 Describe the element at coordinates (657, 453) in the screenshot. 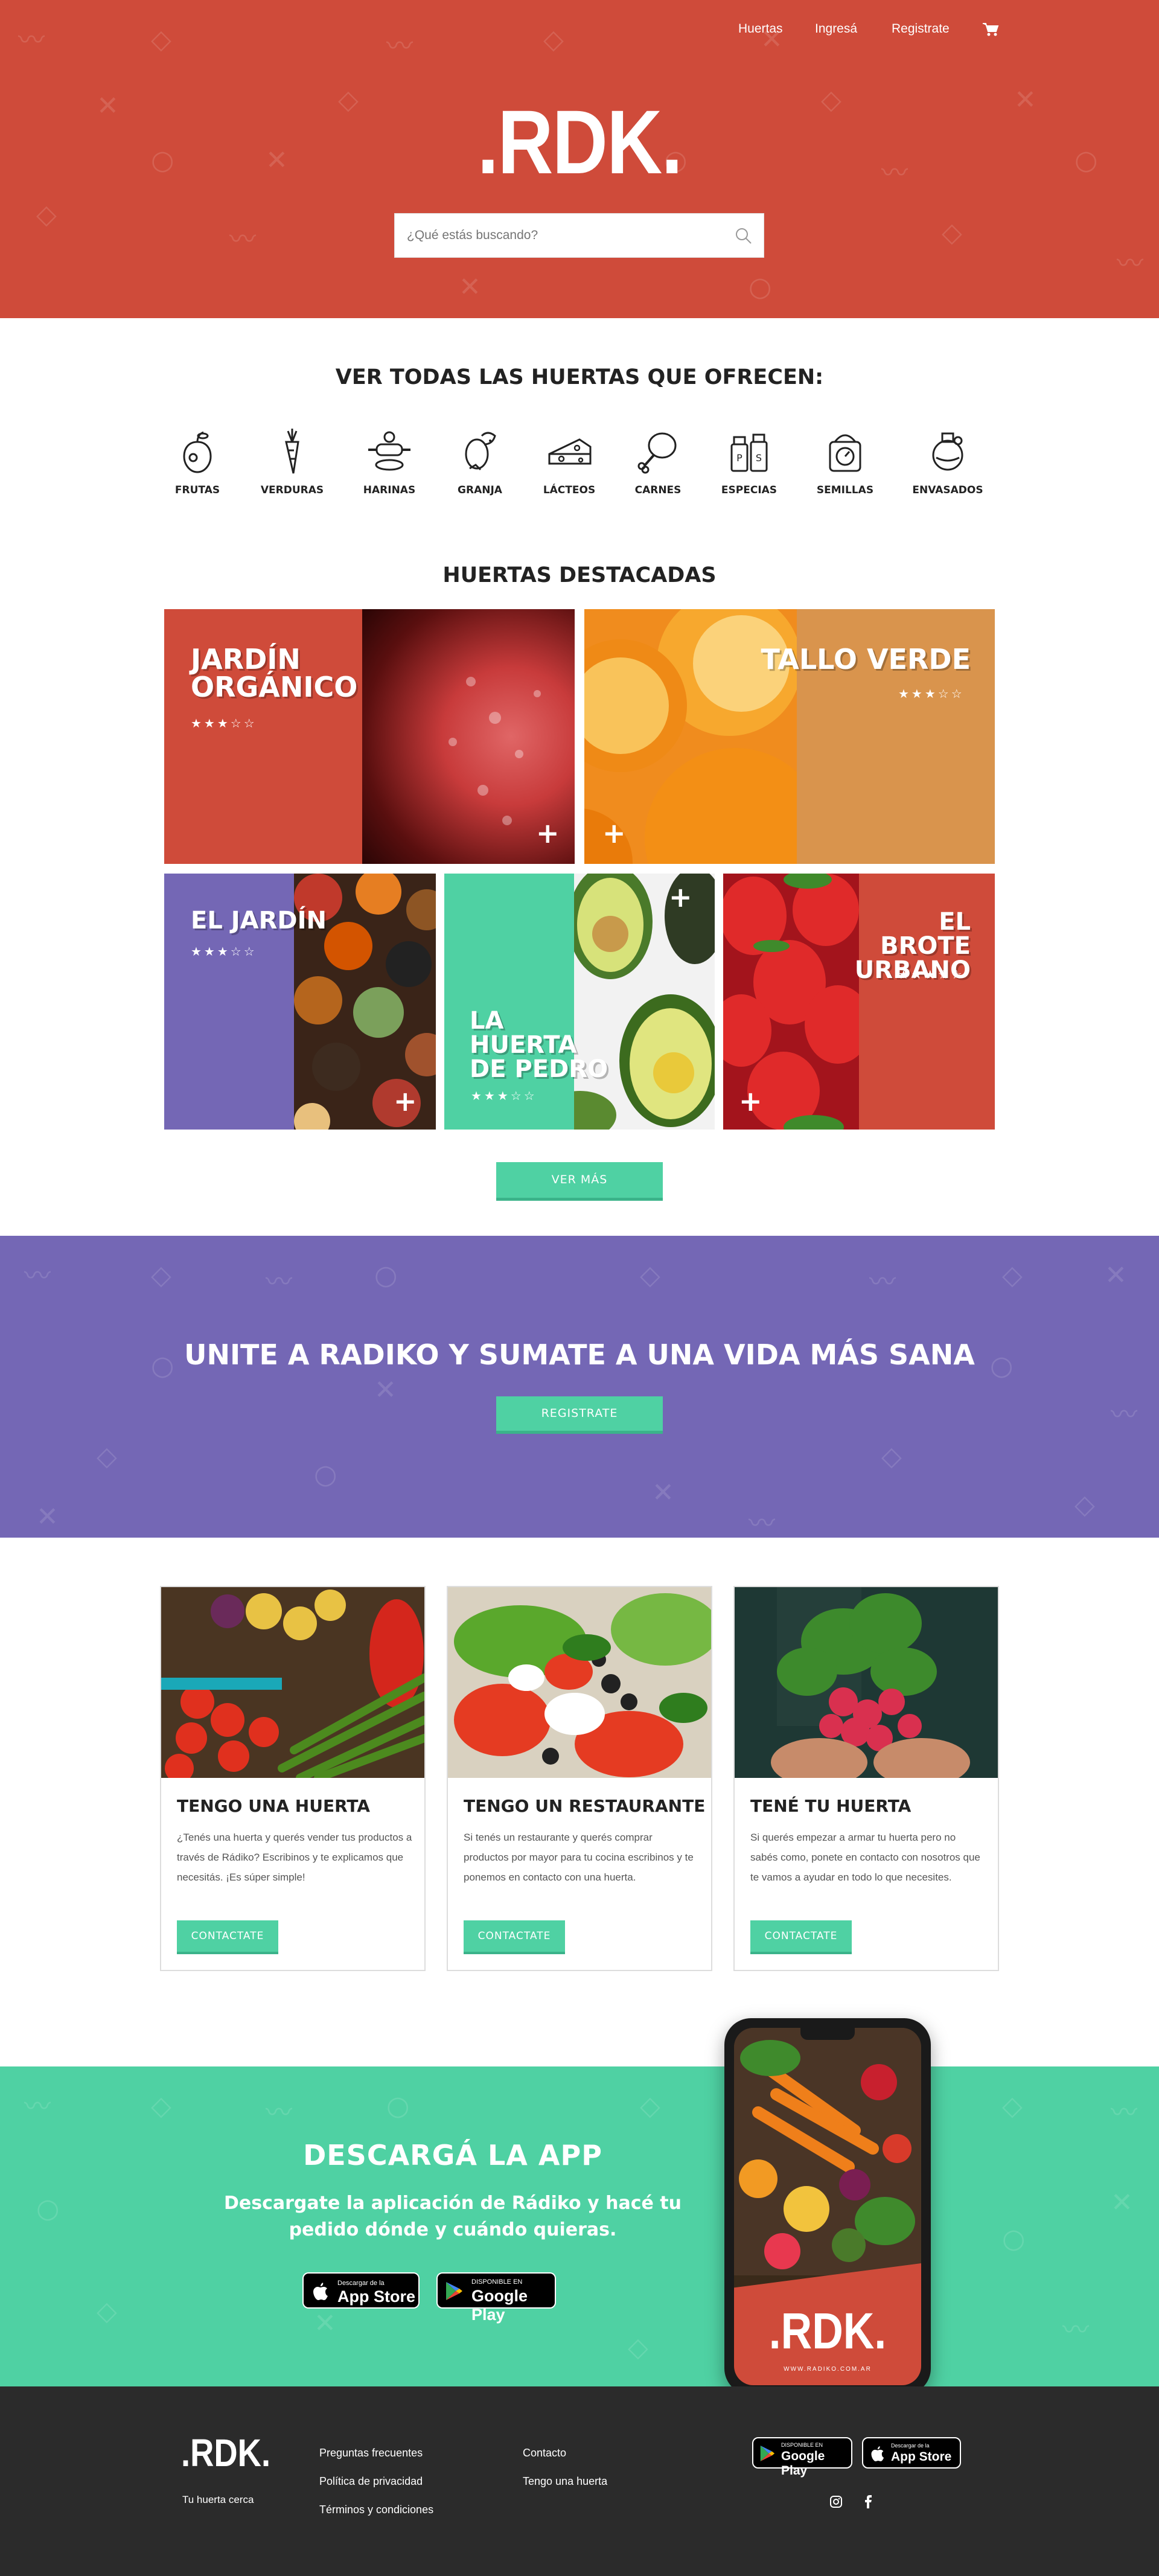

I see `chicken-leg-icon` at that location.